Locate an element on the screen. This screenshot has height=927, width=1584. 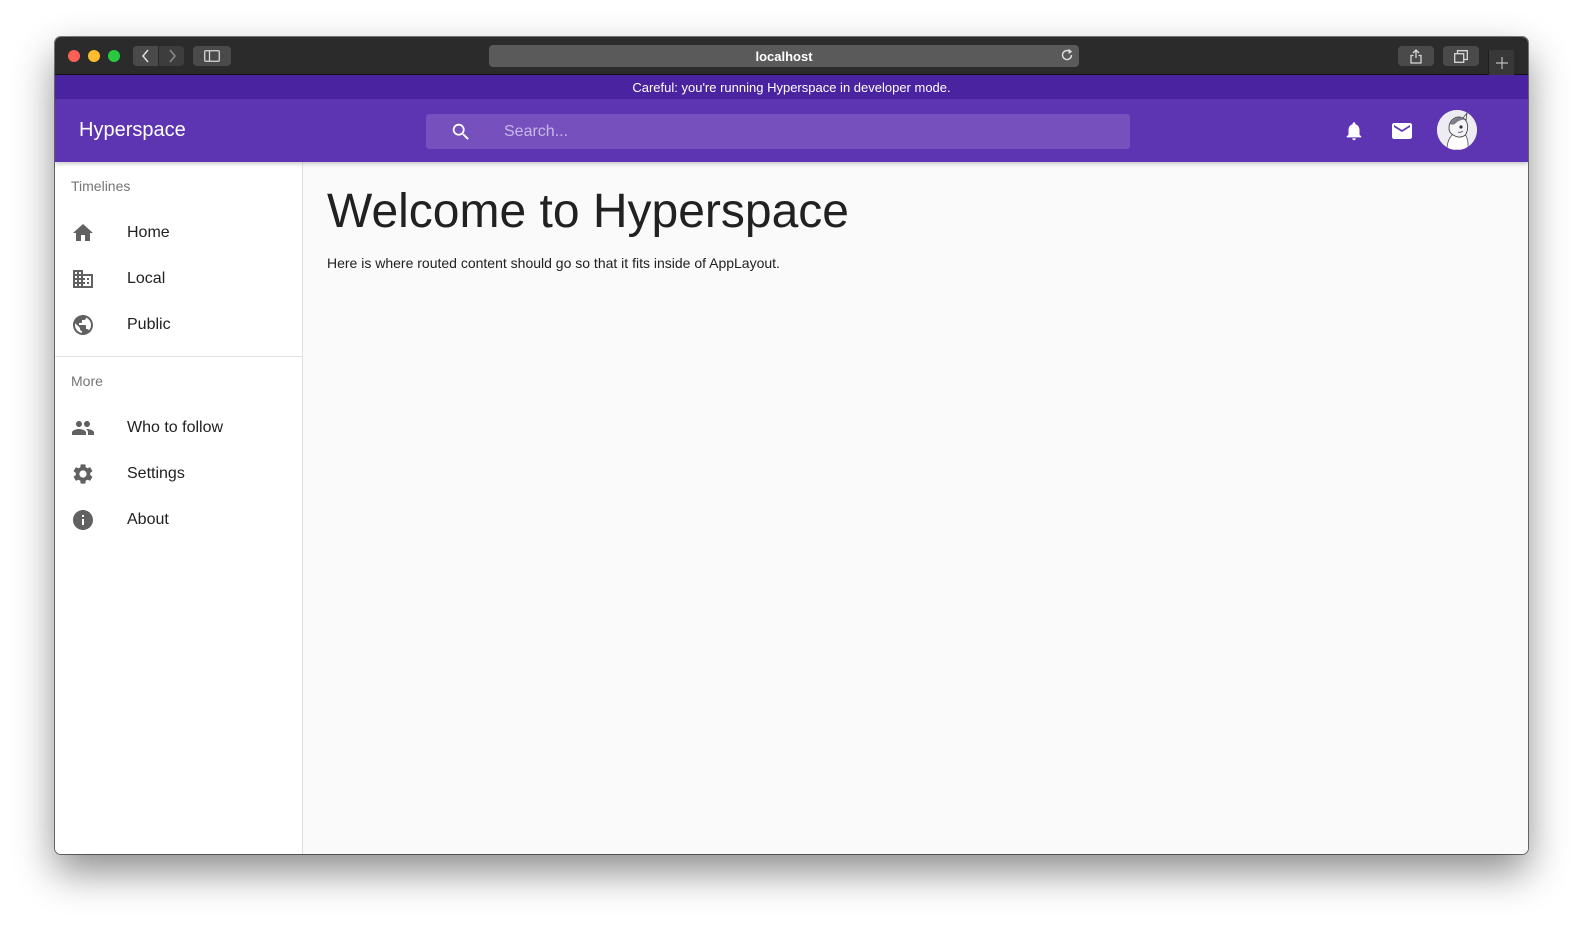
messages-button is located at coordinates (1402, 131).